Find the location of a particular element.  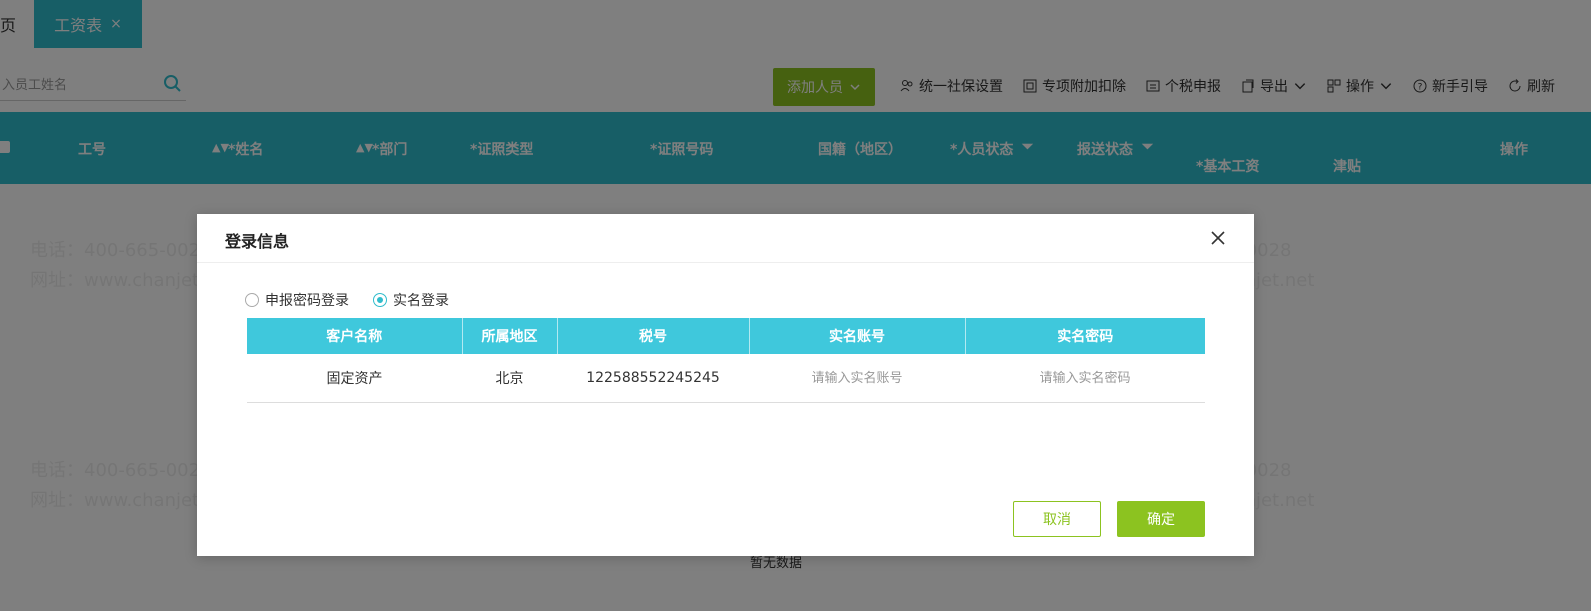

column-tax-no: 税号 is located at coordinates (653, 336).